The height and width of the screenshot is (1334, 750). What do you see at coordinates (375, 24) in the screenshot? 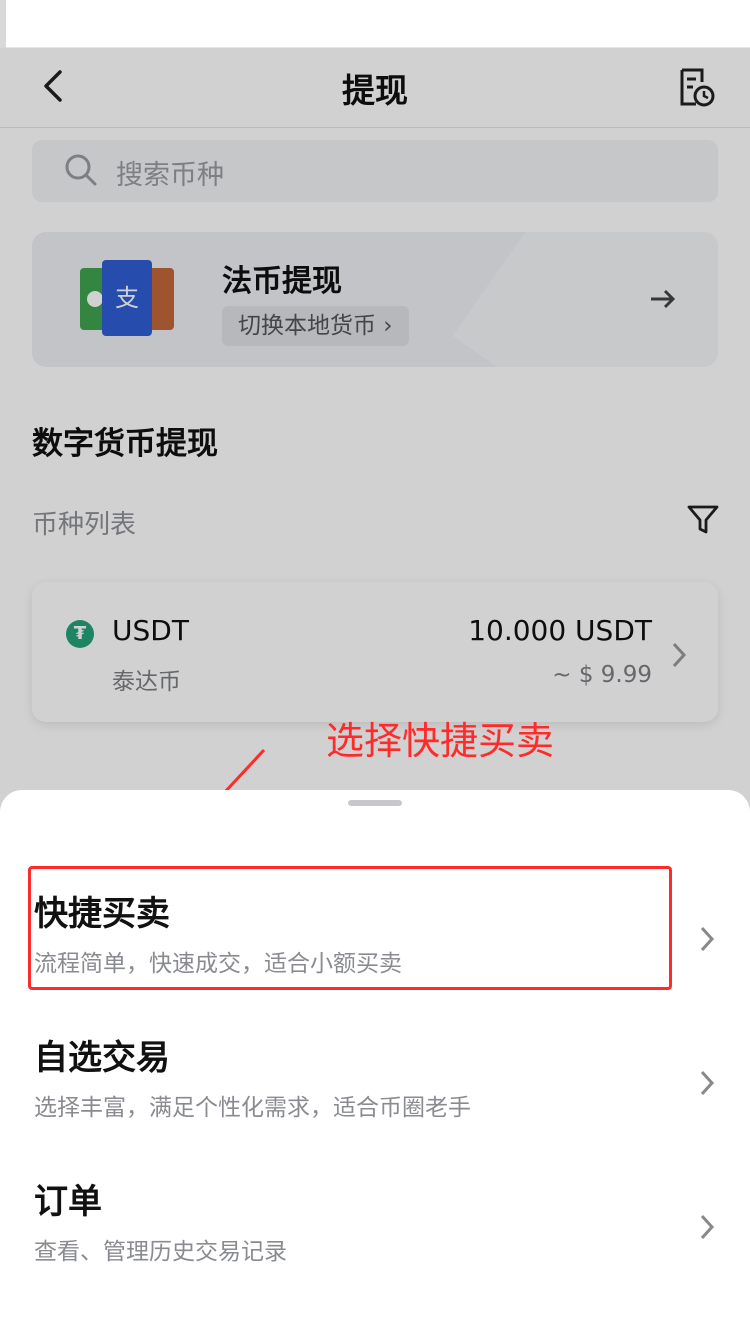
I see `top-strip` at bounding box center [375, 24].